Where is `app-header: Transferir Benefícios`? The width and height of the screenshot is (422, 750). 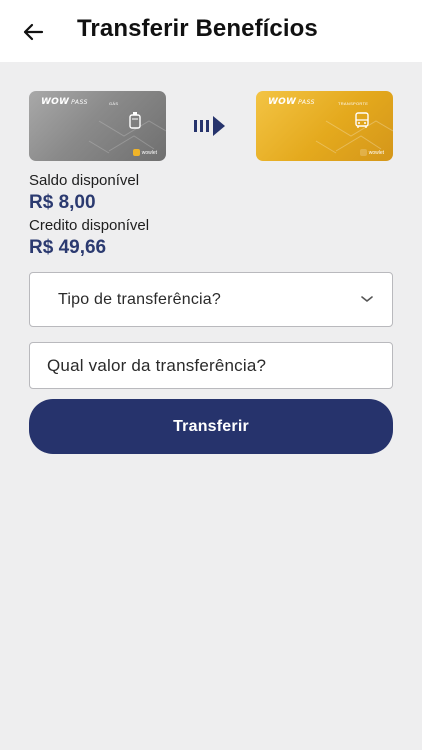
app-header: Transferir Benefícios is located at coordinates (211, 31).